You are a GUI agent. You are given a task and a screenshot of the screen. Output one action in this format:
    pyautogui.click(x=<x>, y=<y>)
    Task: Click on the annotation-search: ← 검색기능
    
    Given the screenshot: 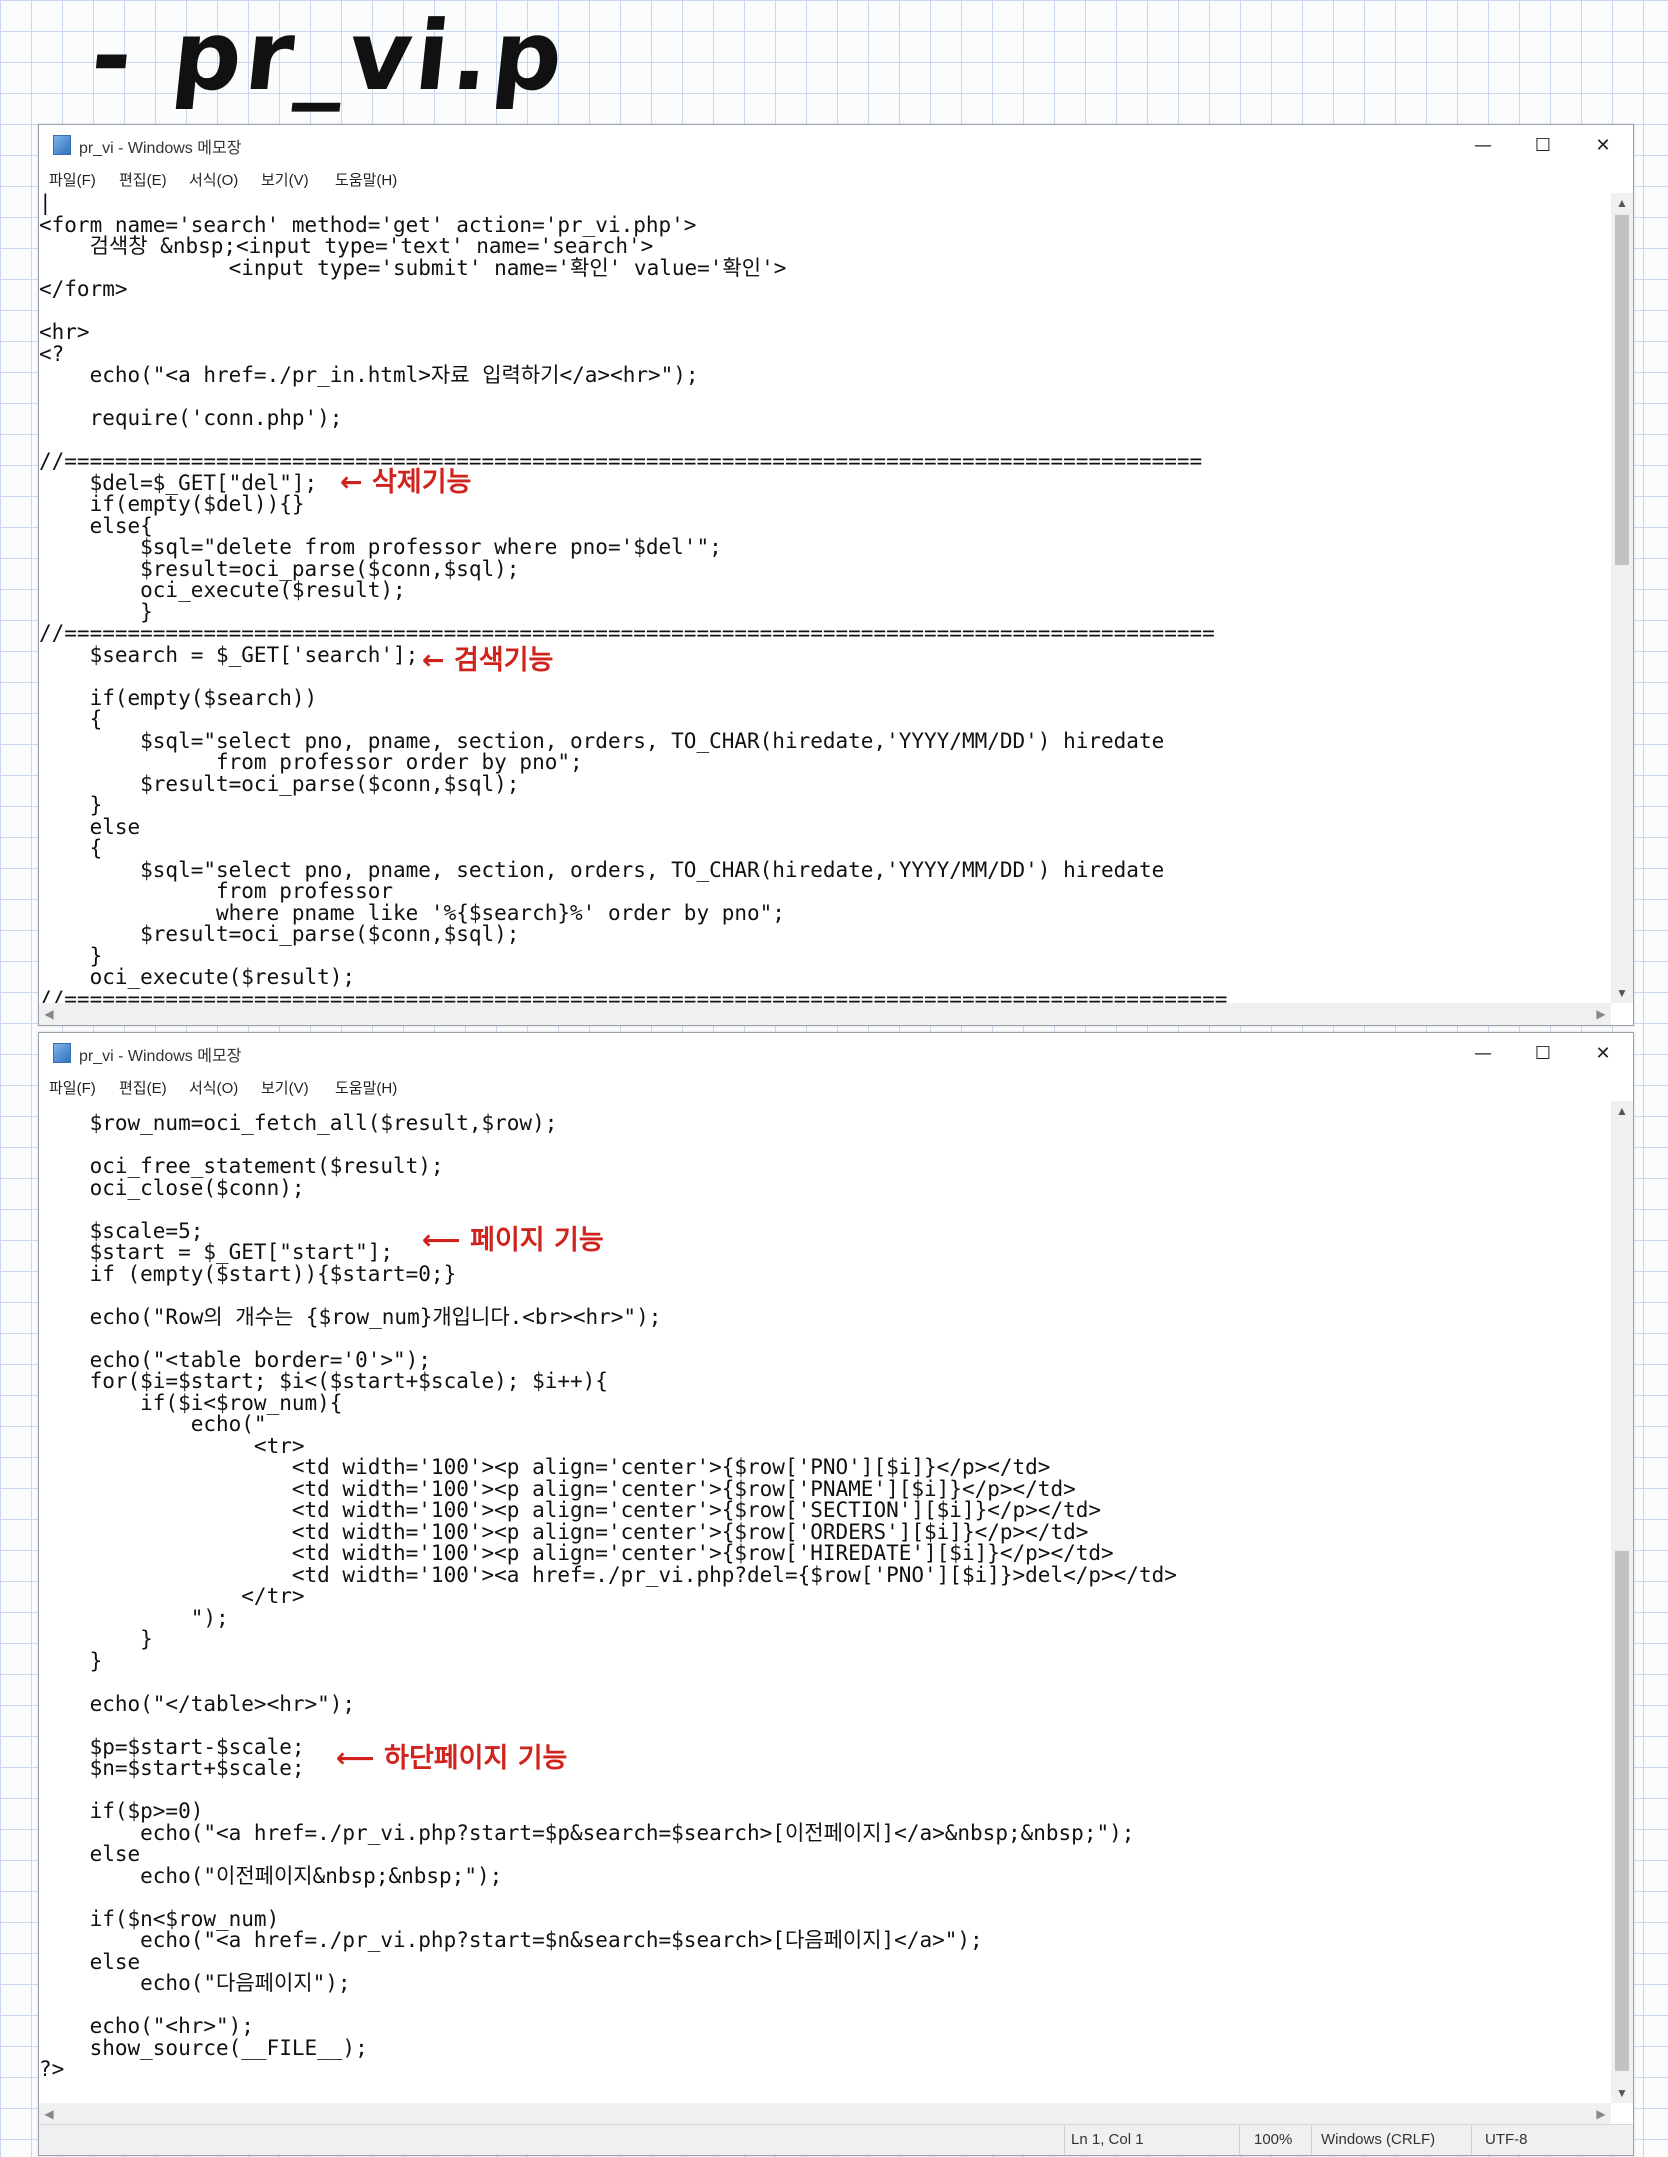 What is the action you would take?
    pyautogui.click(x=488, y=660)
    